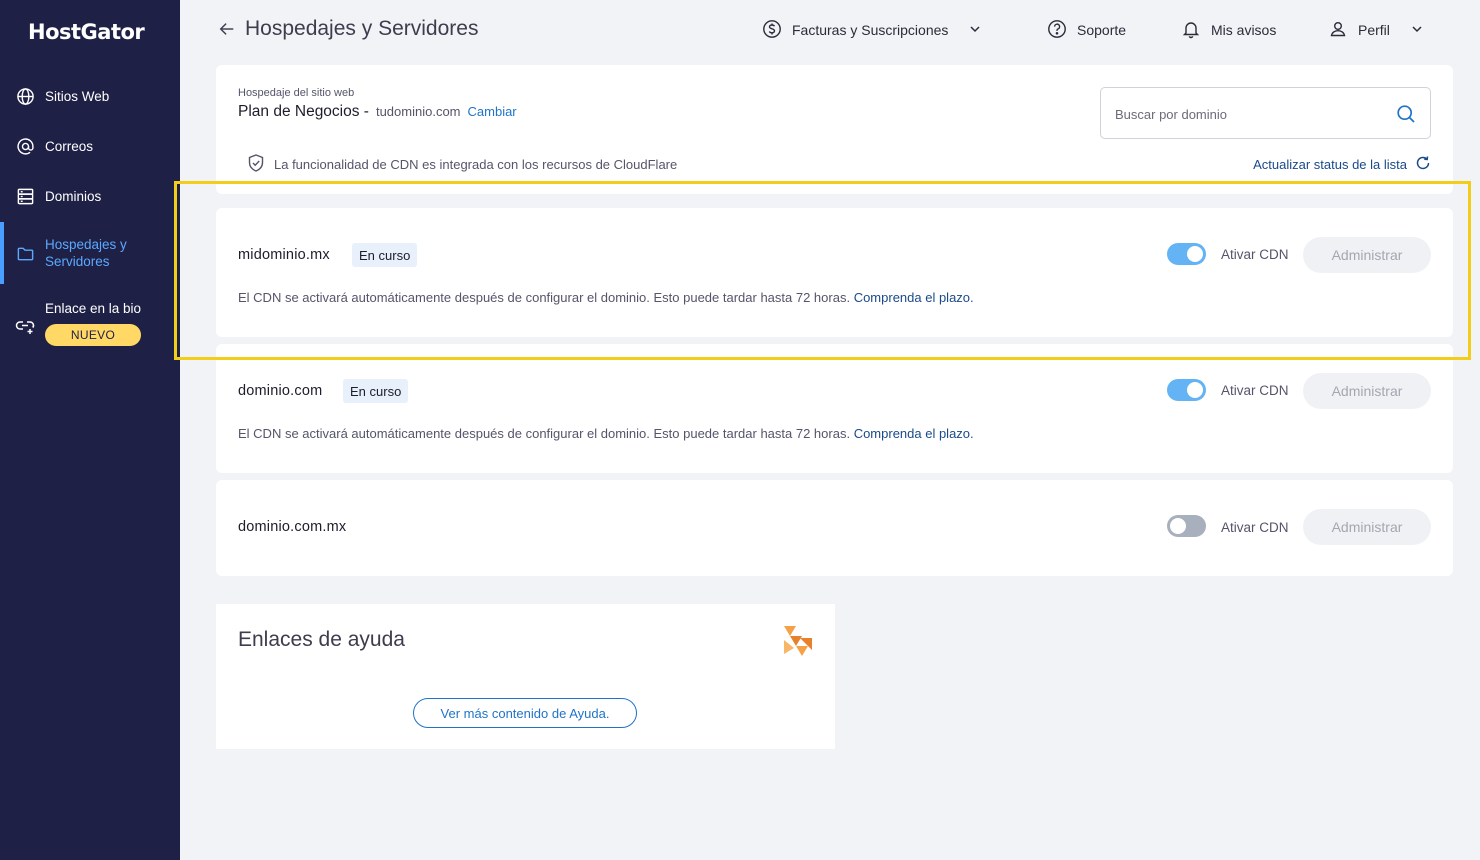  Describe the element at coordinates (1423, 164) in the screenshot. I see `refresh-icon` at that location.